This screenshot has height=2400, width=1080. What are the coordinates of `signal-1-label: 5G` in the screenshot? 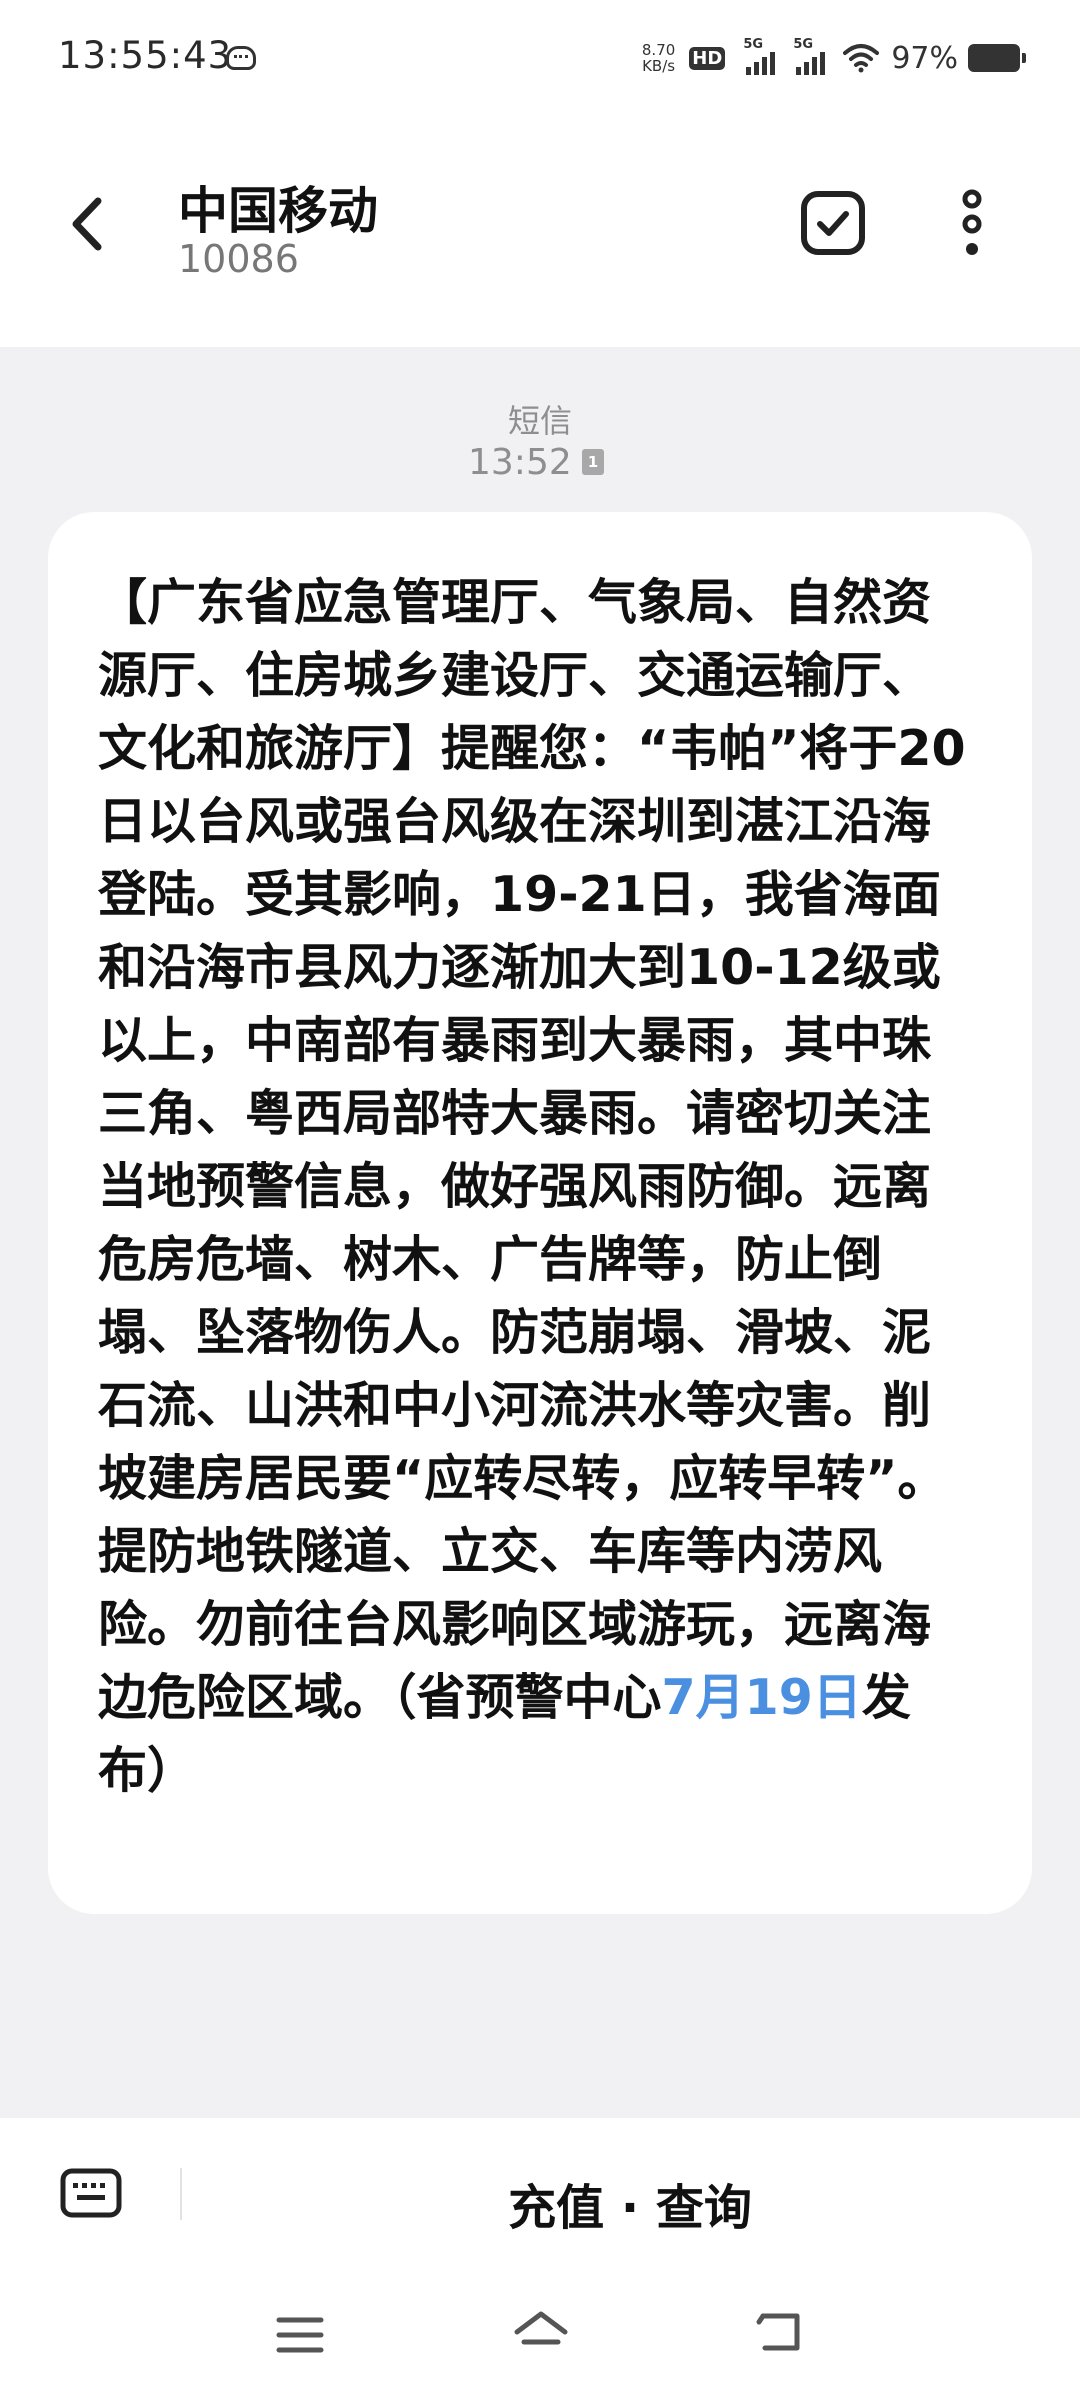 It's located at (753, 44).